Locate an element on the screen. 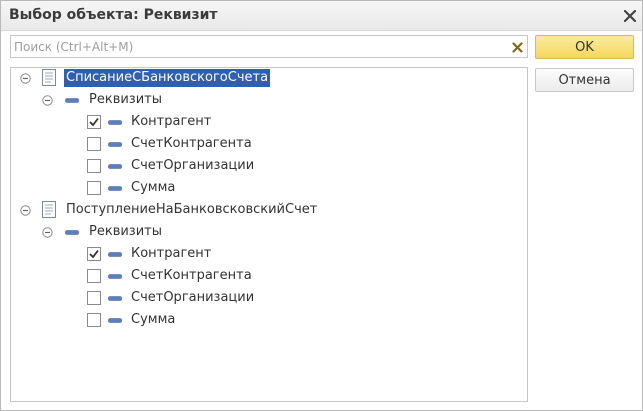  tree-node-label: СписаниеСБанковскогоСчета is located at coordinates (167, 78).